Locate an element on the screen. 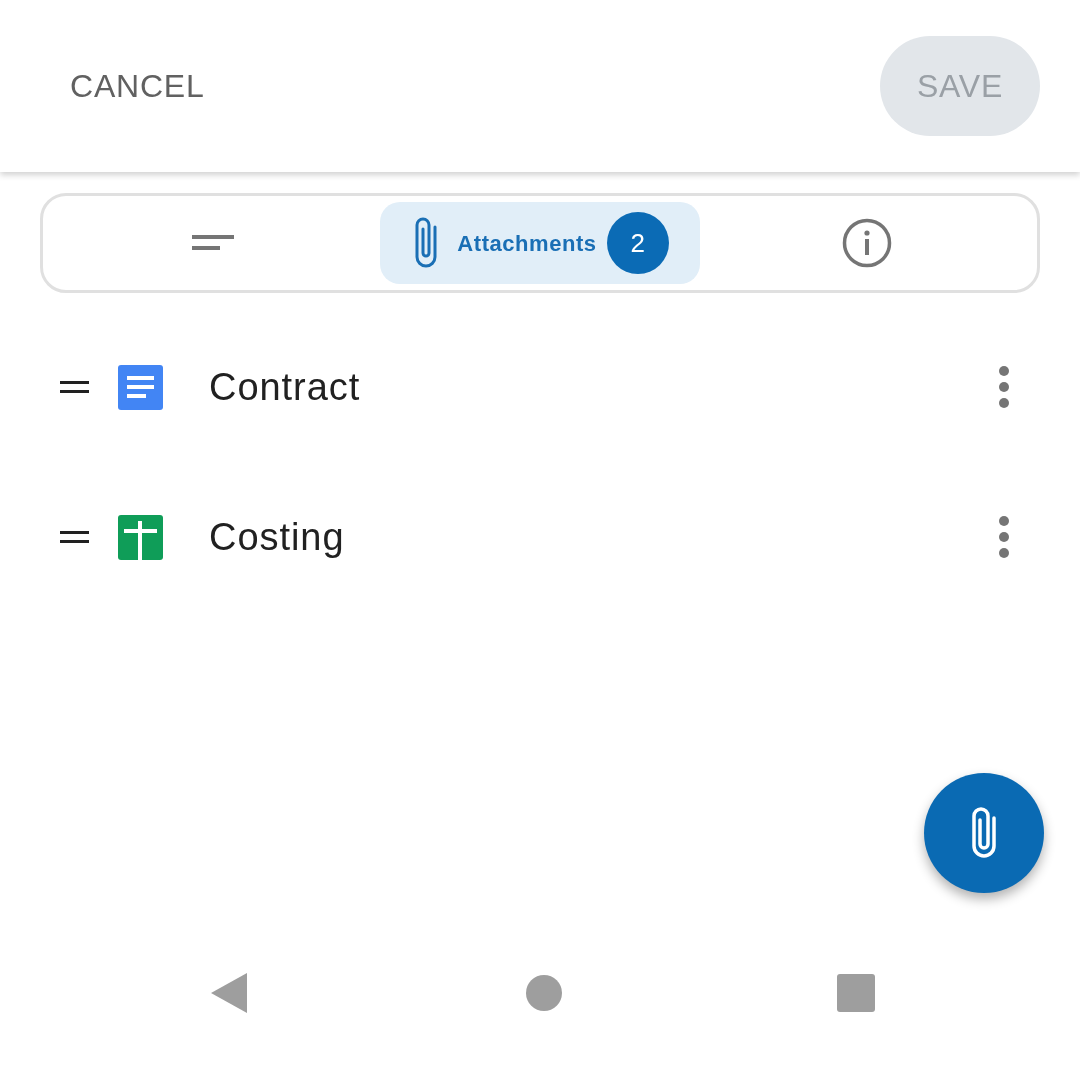 This screenshot has height=1070, width=1080. back-icon is located at coordinates (229, 993).